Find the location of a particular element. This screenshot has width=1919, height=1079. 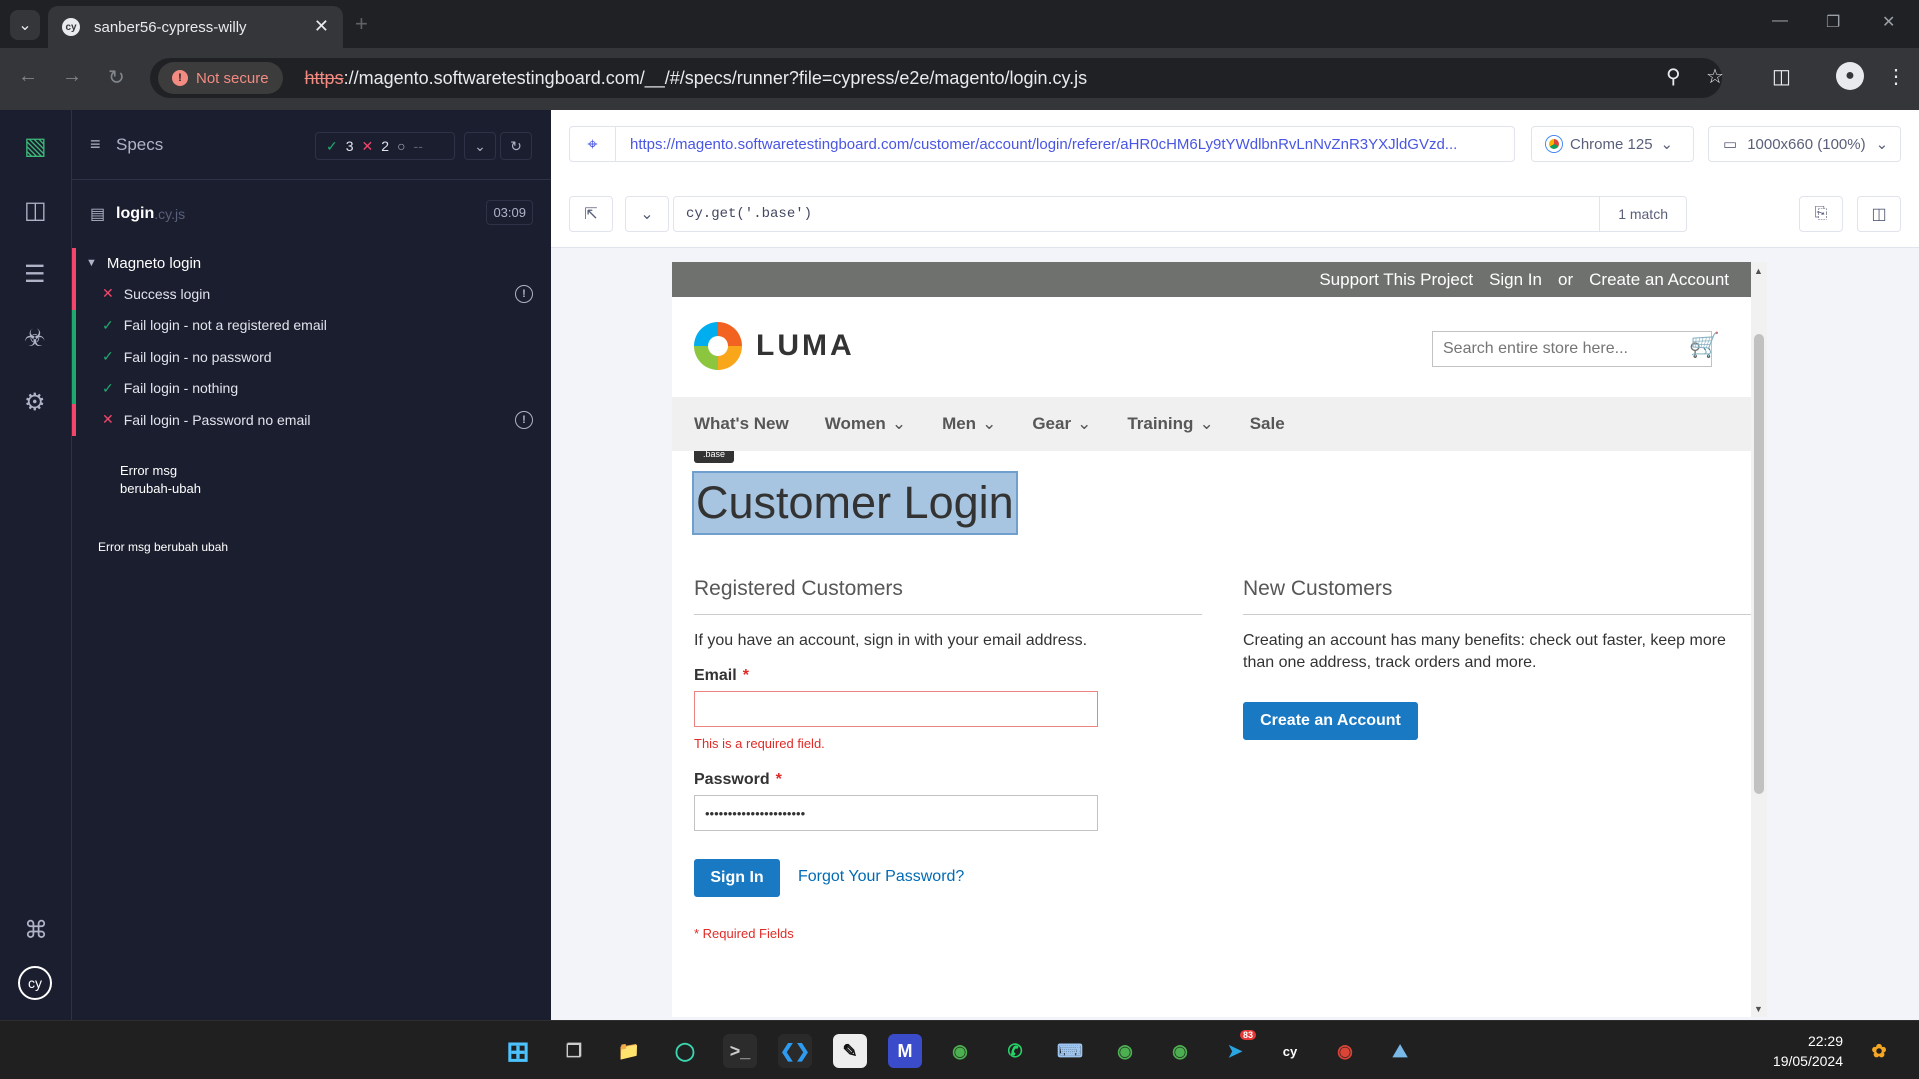

create-account-button: Create an Account is located at coordinates (1330, 721).